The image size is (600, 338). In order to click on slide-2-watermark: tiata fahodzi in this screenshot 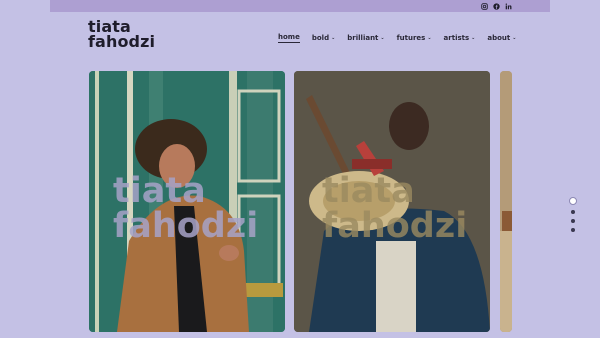, I will do `click(394, 209)`.